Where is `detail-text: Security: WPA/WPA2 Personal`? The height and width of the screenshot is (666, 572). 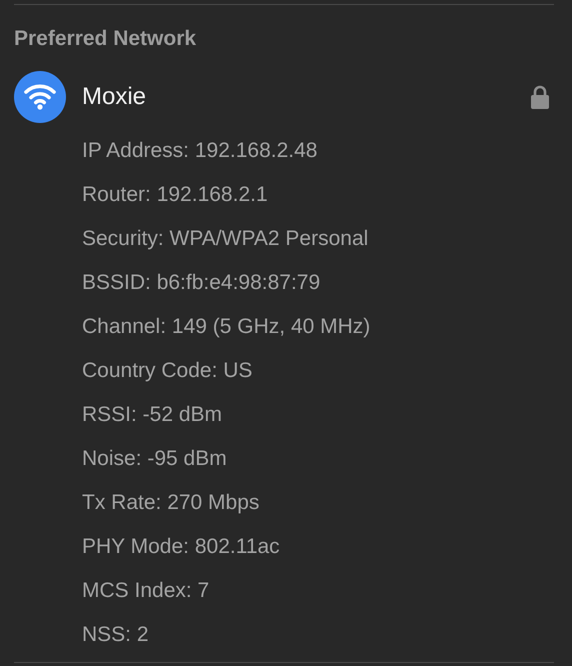 detail-text: Security: WPA/WPA2 Personal is located at coordinates (226, 239).